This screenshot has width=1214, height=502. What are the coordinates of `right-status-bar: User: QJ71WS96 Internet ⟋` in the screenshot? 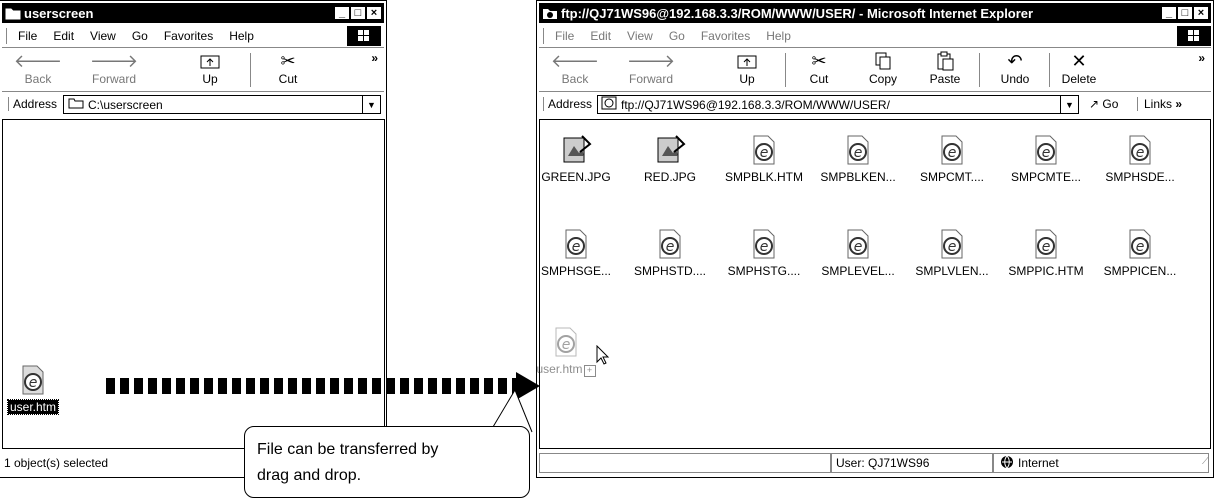 It's located at (875, 463).